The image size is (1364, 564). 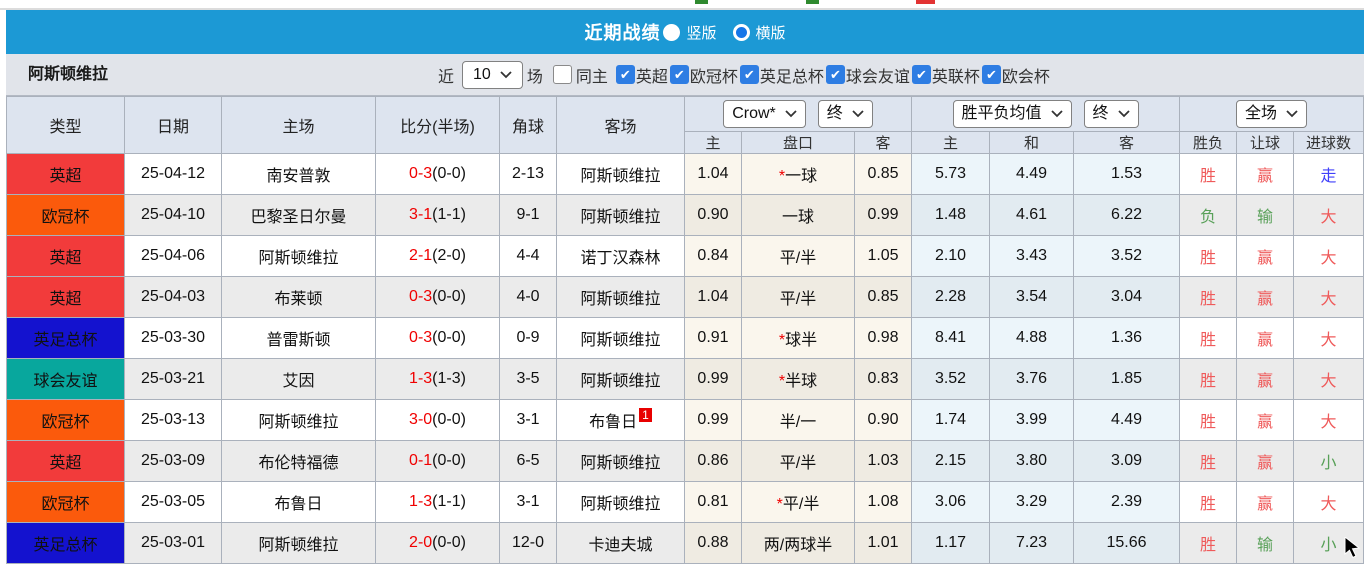 I want to click on corner-score: 6-5, so click(x=528, y=461).